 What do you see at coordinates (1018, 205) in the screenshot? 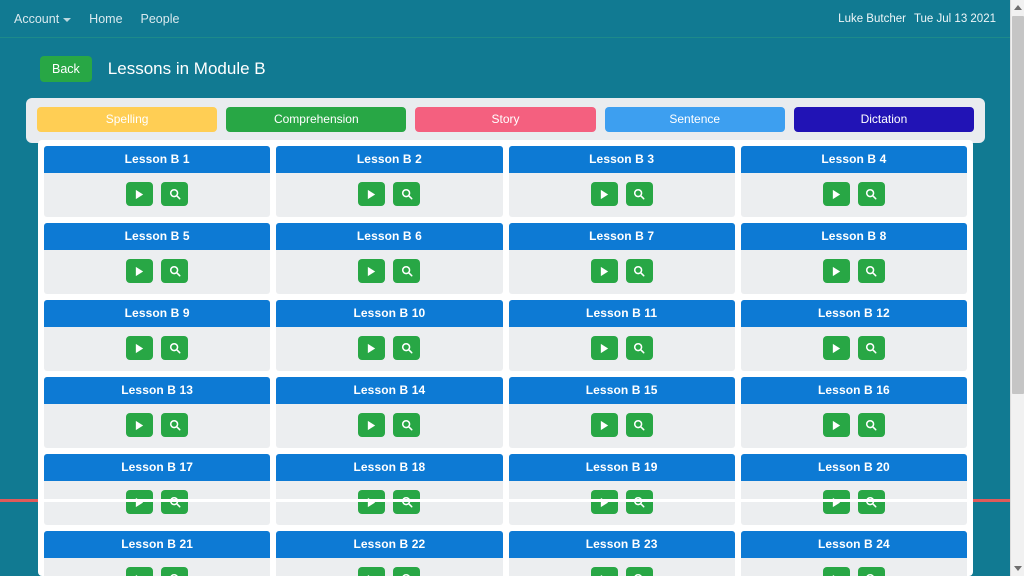
I see `scrollbar-thumb` at bounding box center [1018, 205].